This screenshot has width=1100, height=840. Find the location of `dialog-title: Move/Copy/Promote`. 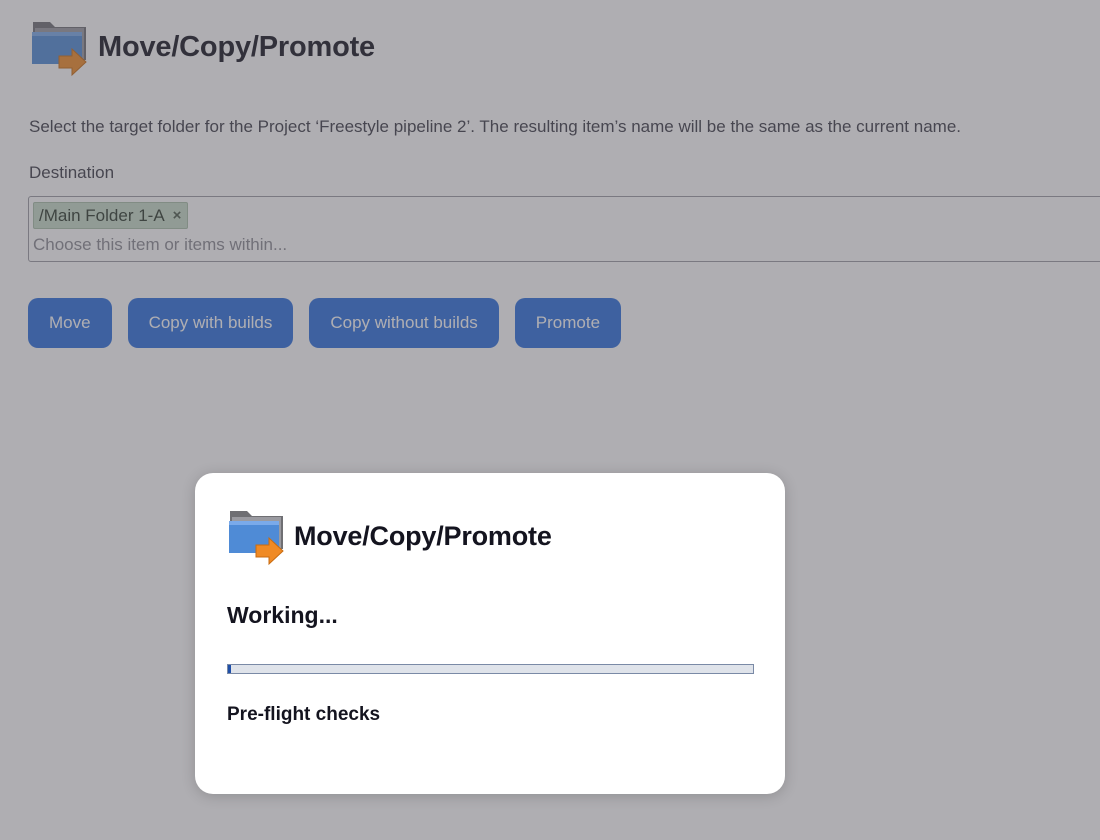

dialog-title: Move/Copy/Promote is located at coordinates (423, 535).